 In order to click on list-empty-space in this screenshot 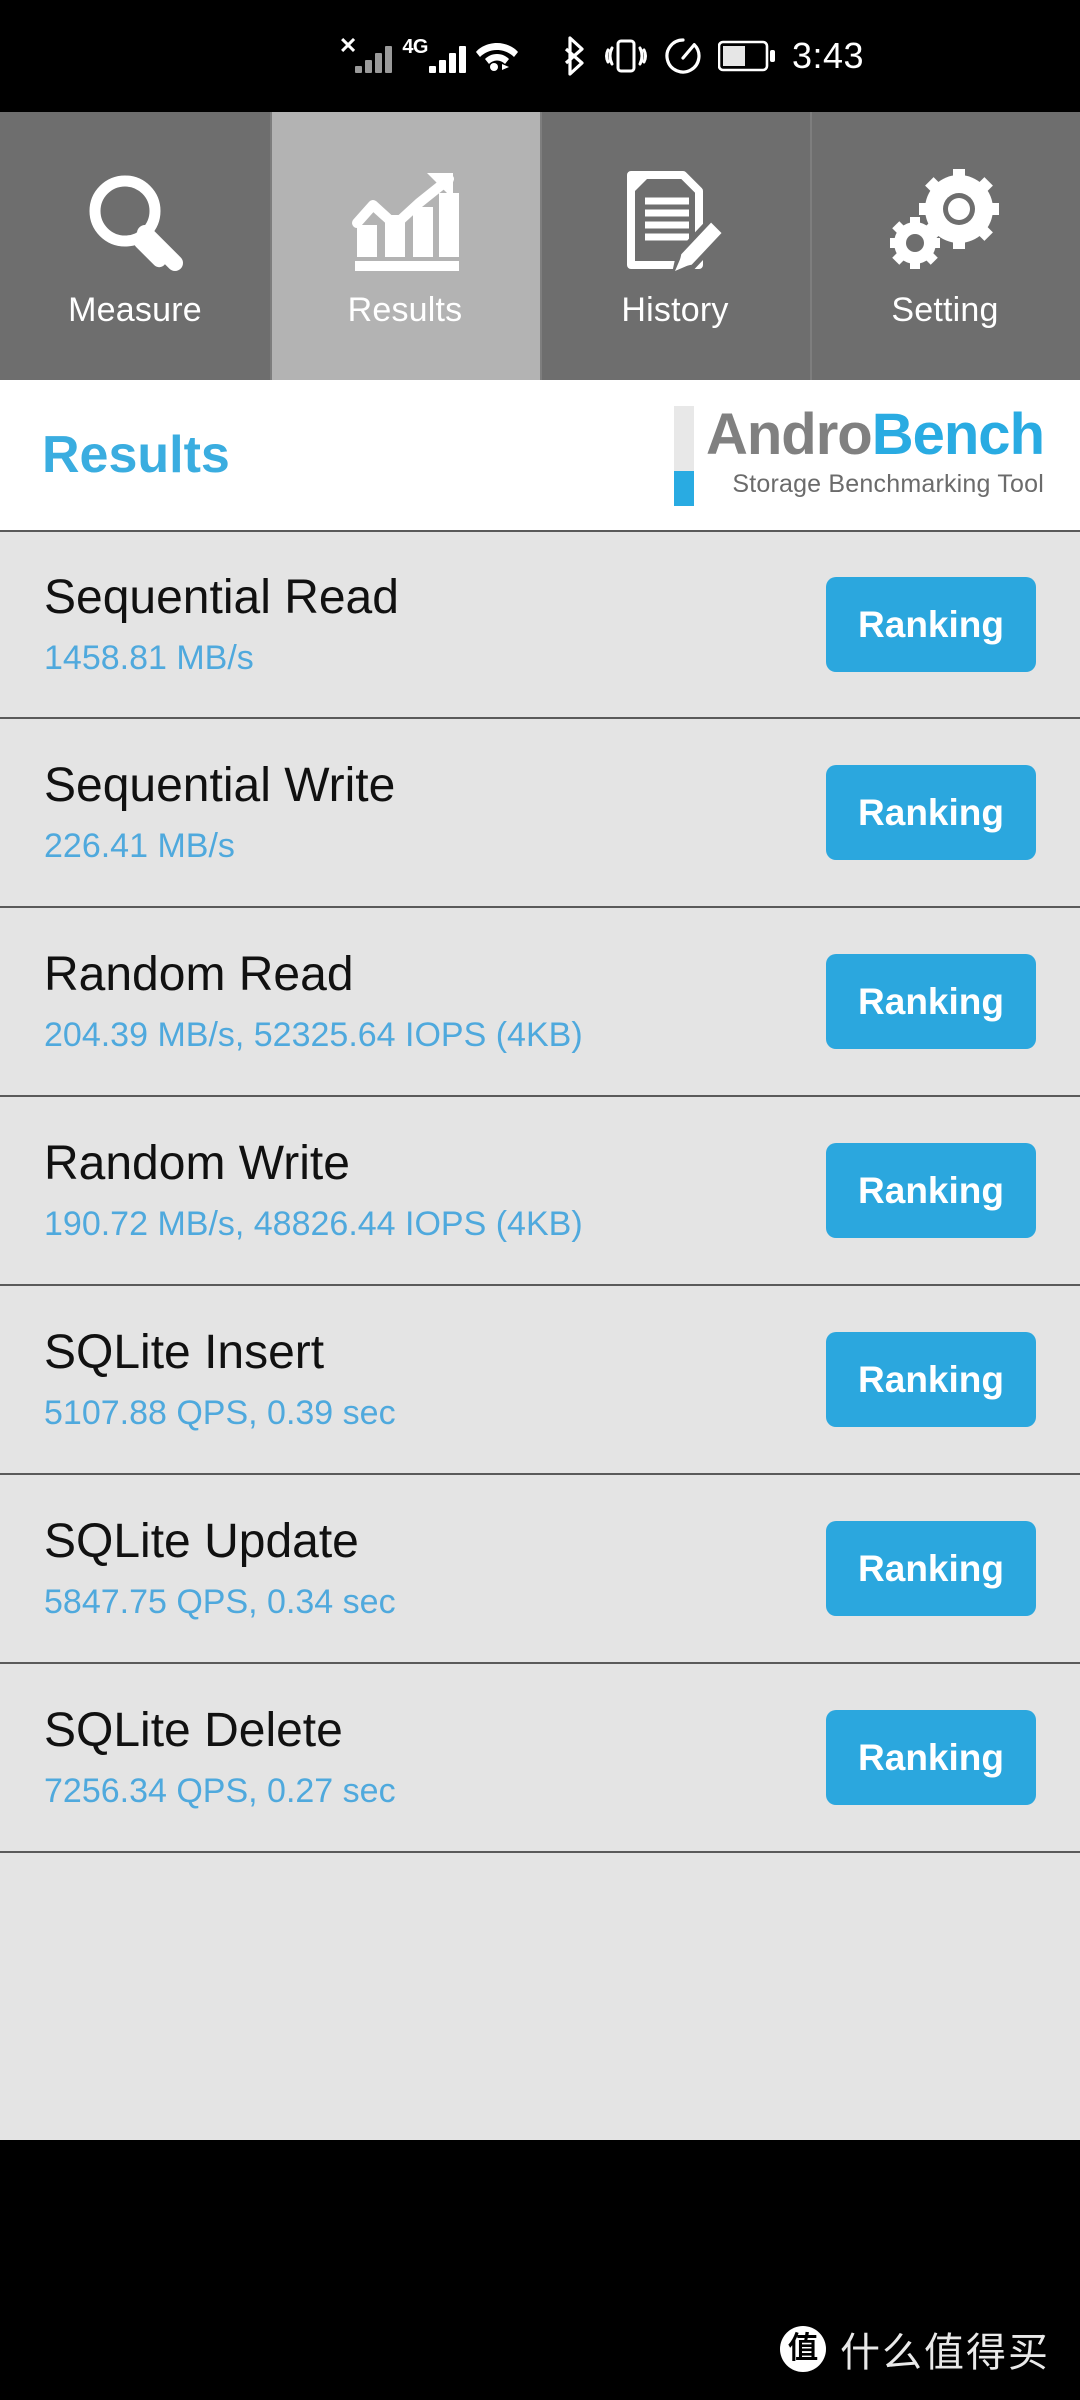, I will do `click(540, 1996)`.